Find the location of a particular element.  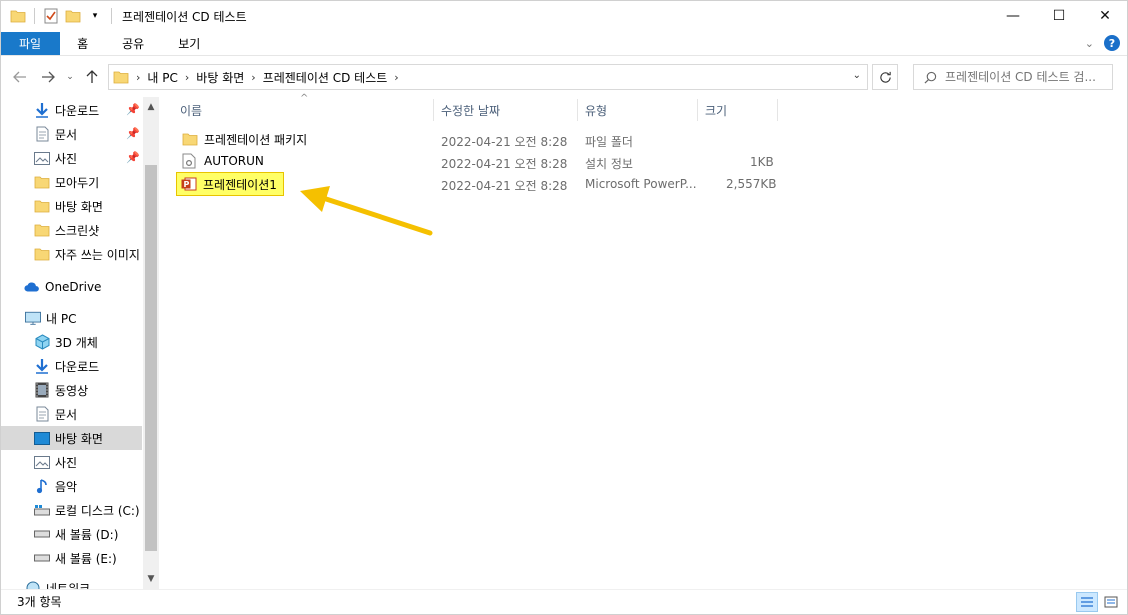

drive-icon is located at coordinates (42, 510).